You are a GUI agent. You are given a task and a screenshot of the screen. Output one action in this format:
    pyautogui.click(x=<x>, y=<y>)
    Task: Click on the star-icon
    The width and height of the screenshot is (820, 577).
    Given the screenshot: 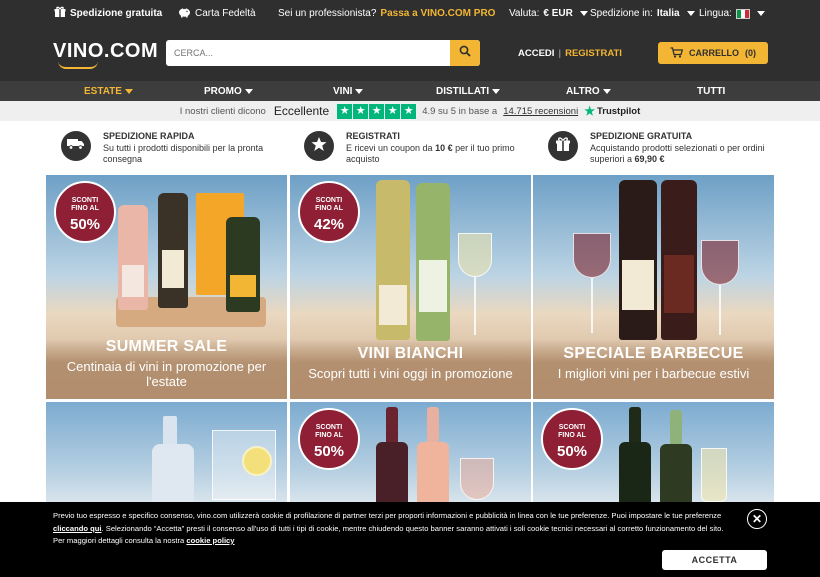 What is the action you would take?
    pyautogui.click(x=319, y=146)
    